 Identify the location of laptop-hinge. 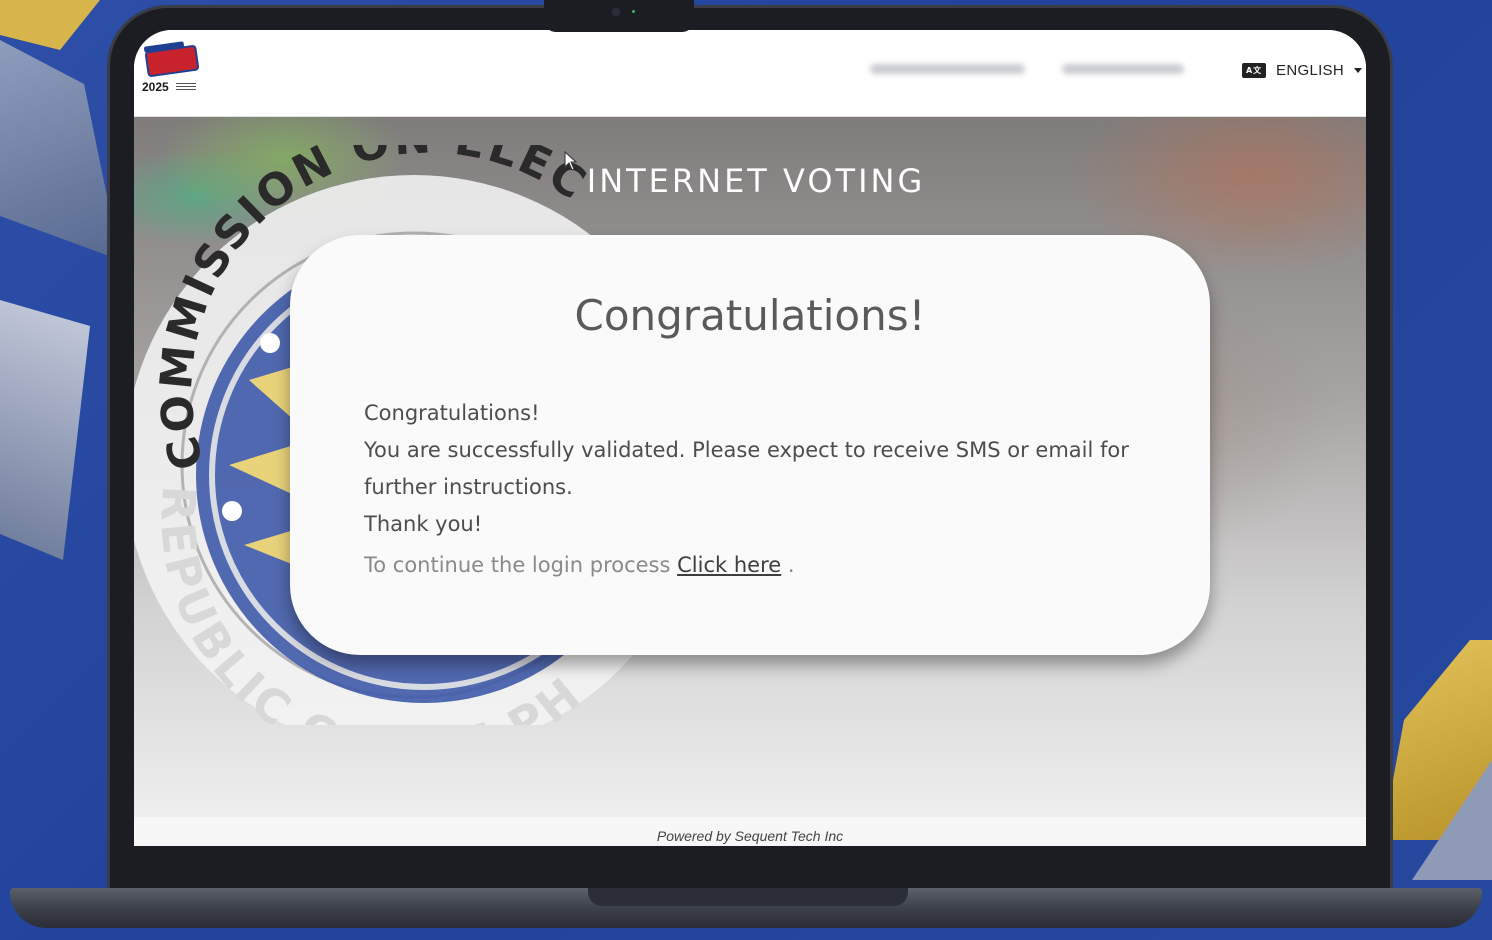
(748, 897).